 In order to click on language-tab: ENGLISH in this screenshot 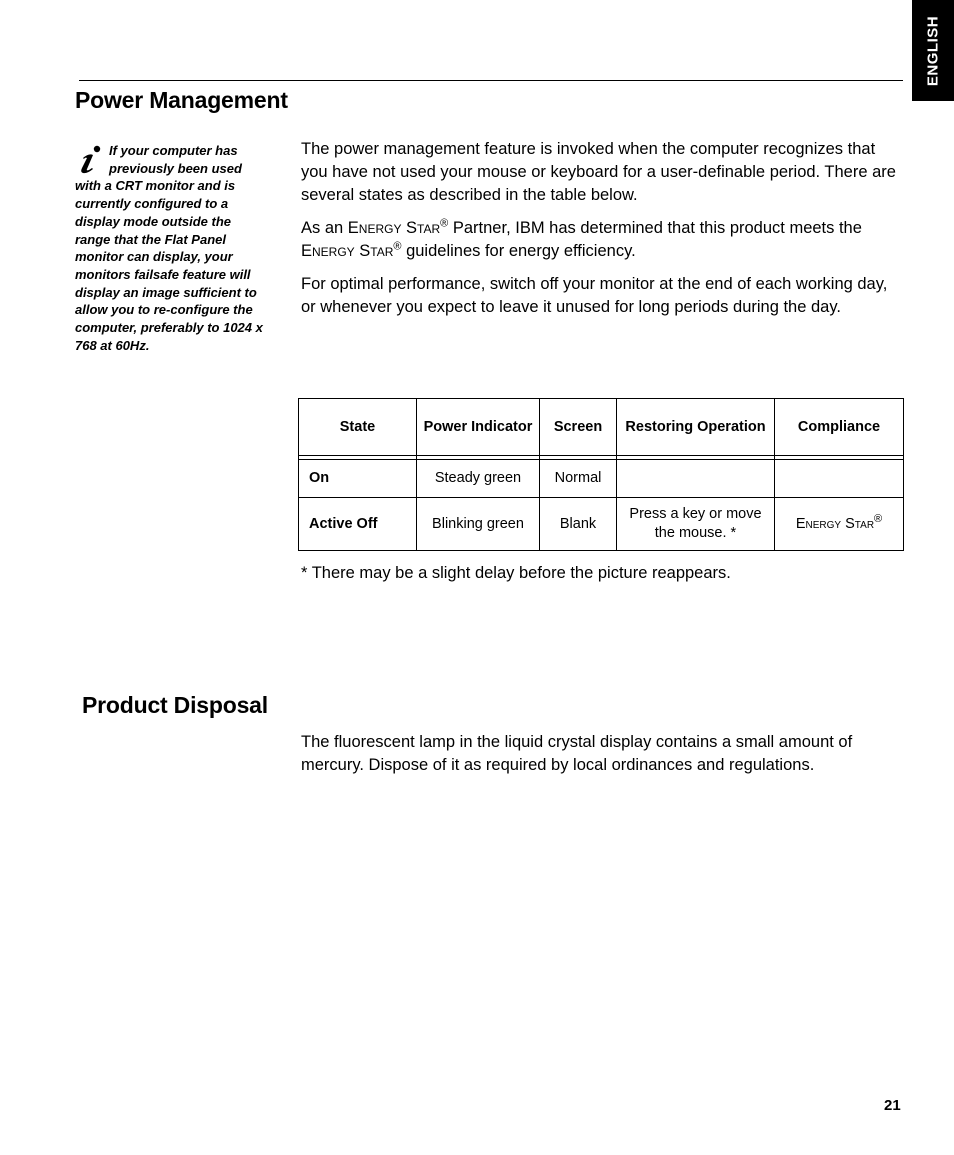, I will do `click(933, 50)`.